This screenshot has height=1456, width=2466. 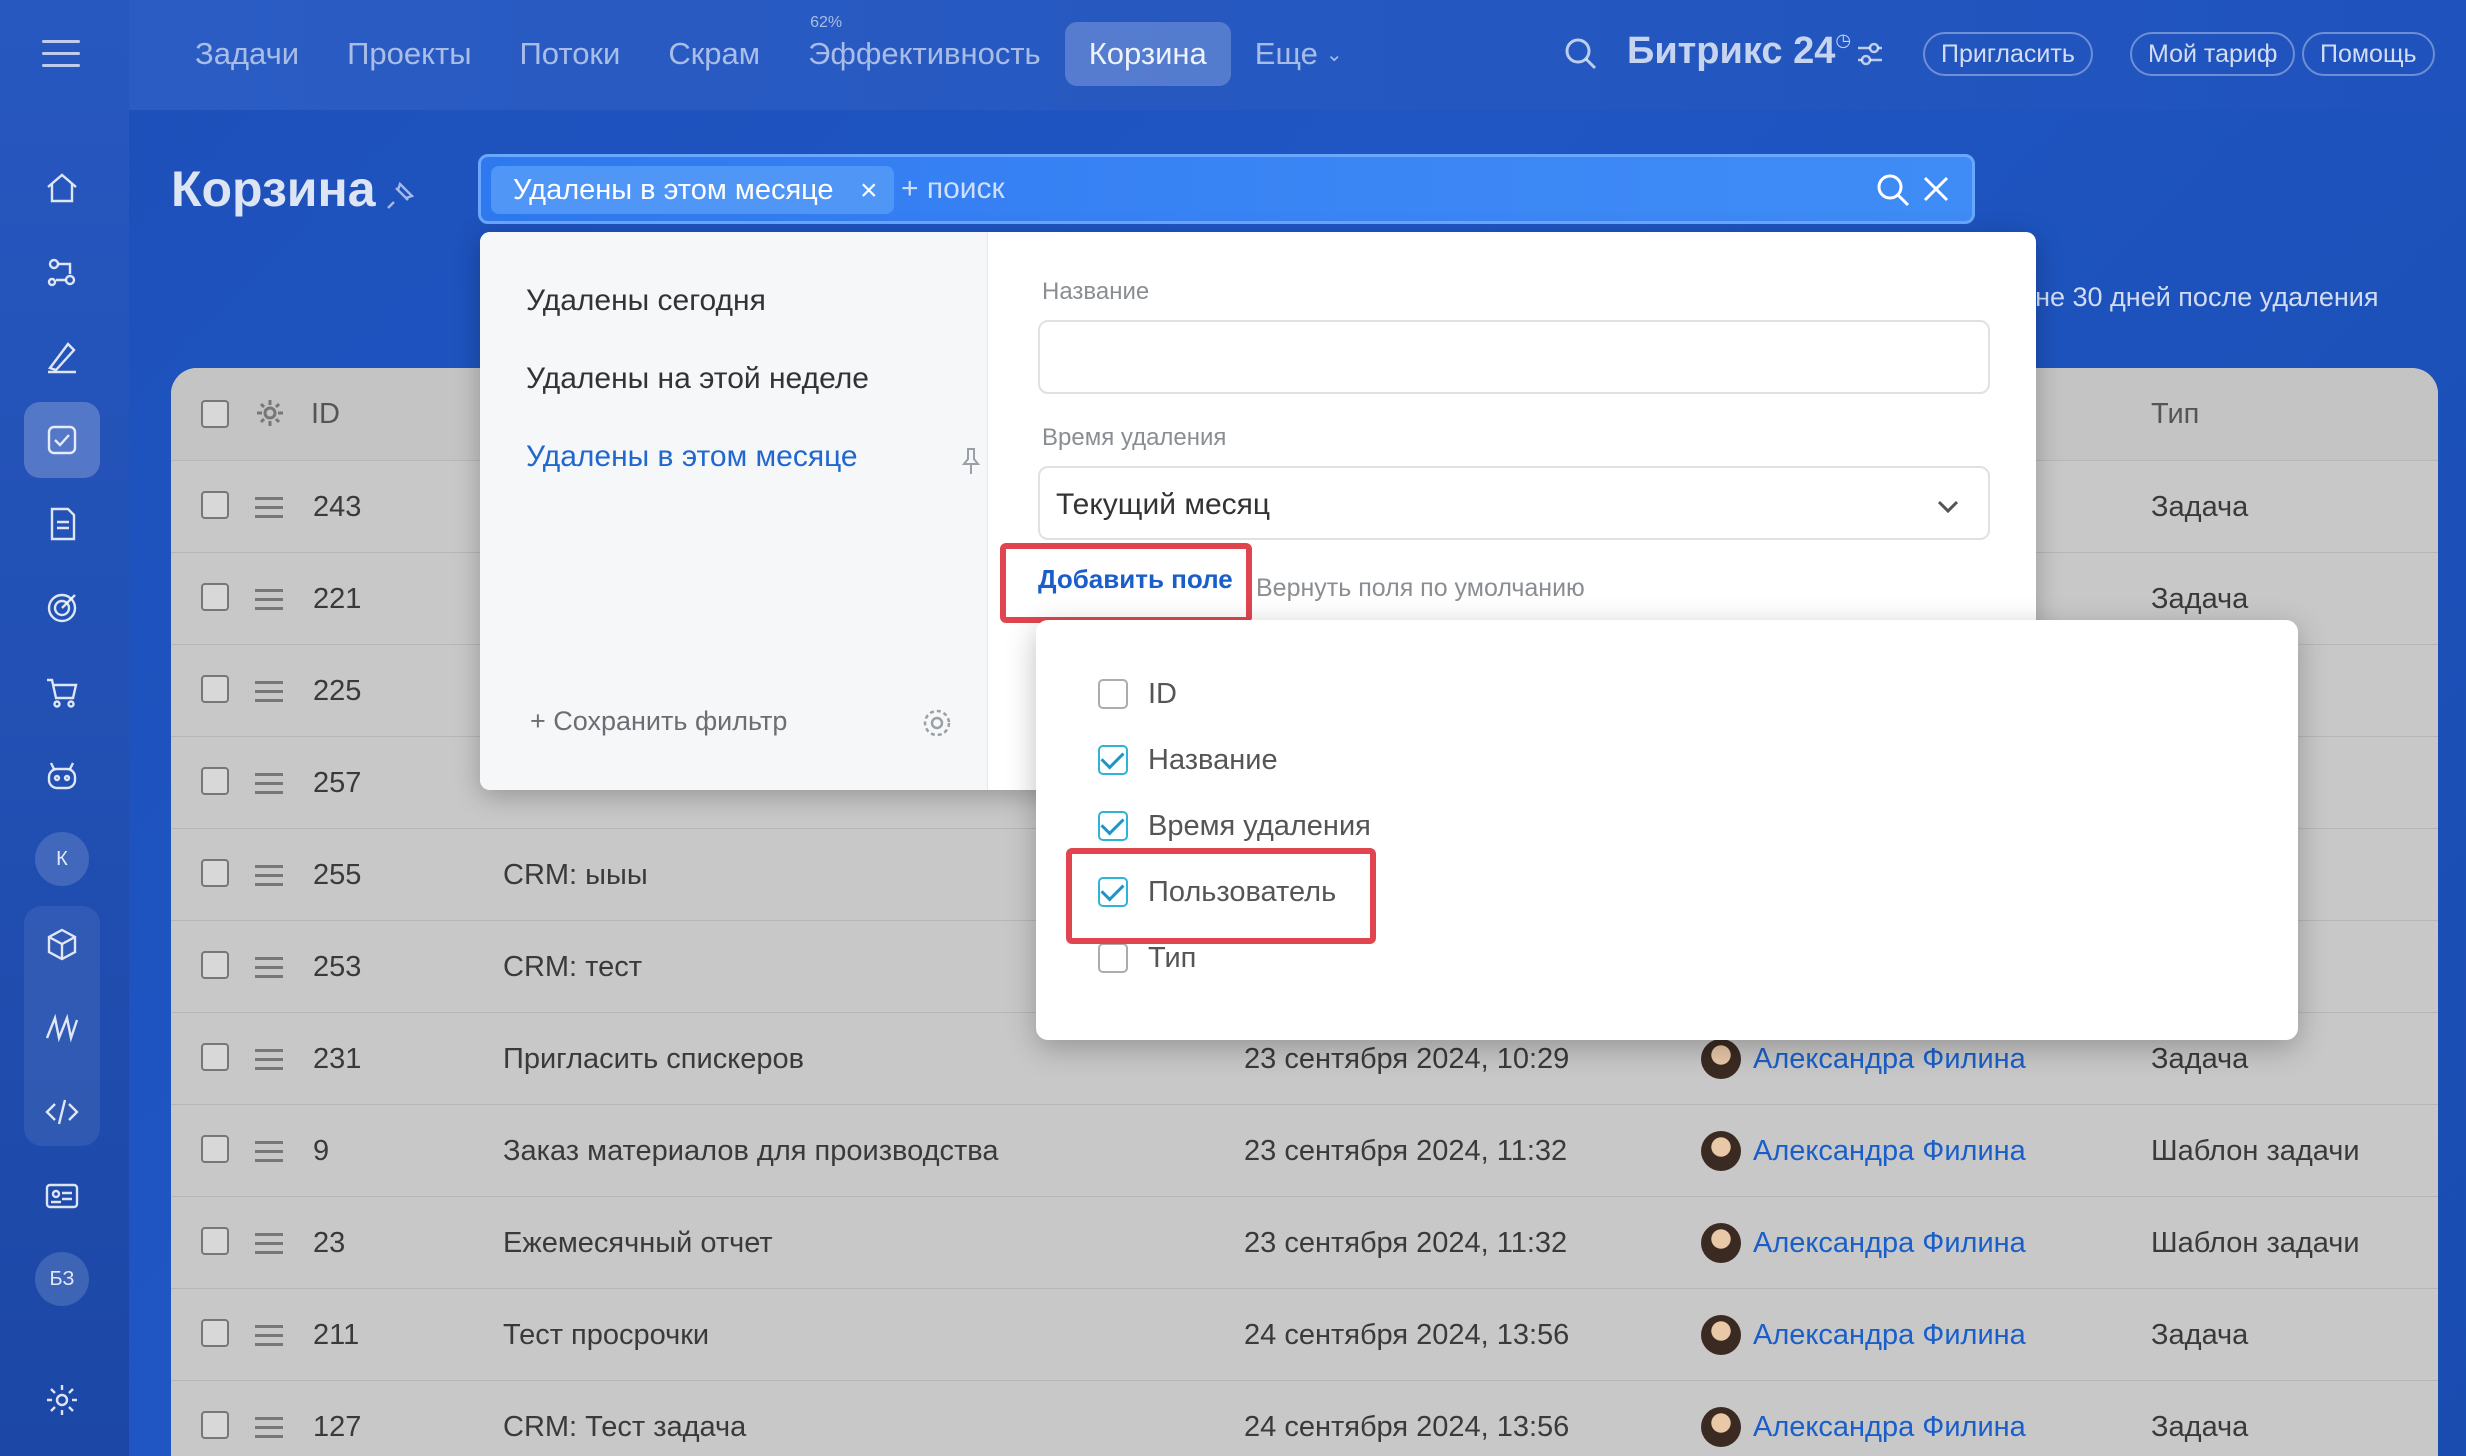 What do you see at coordinates (1420, 588) in the screenshot?
I see `reset-fields-link: Вернуть поля по умолчанию` at bounding box center [1420, 588].